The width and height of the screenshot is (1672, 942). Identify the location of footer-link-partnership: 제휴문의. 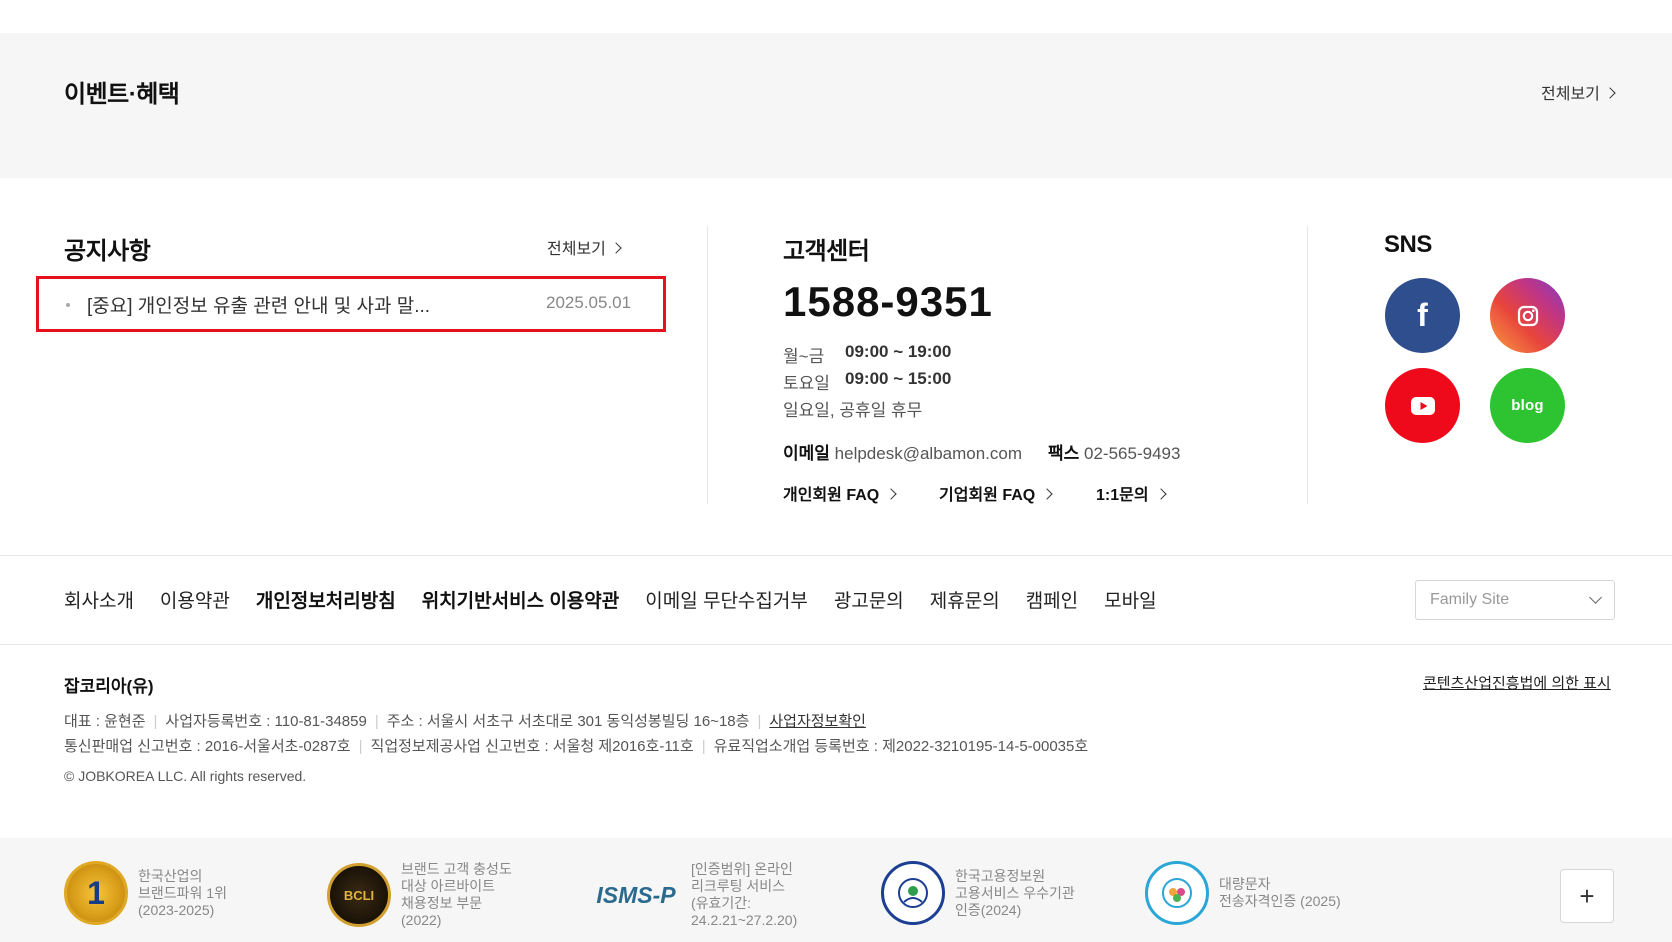
(965, 599).